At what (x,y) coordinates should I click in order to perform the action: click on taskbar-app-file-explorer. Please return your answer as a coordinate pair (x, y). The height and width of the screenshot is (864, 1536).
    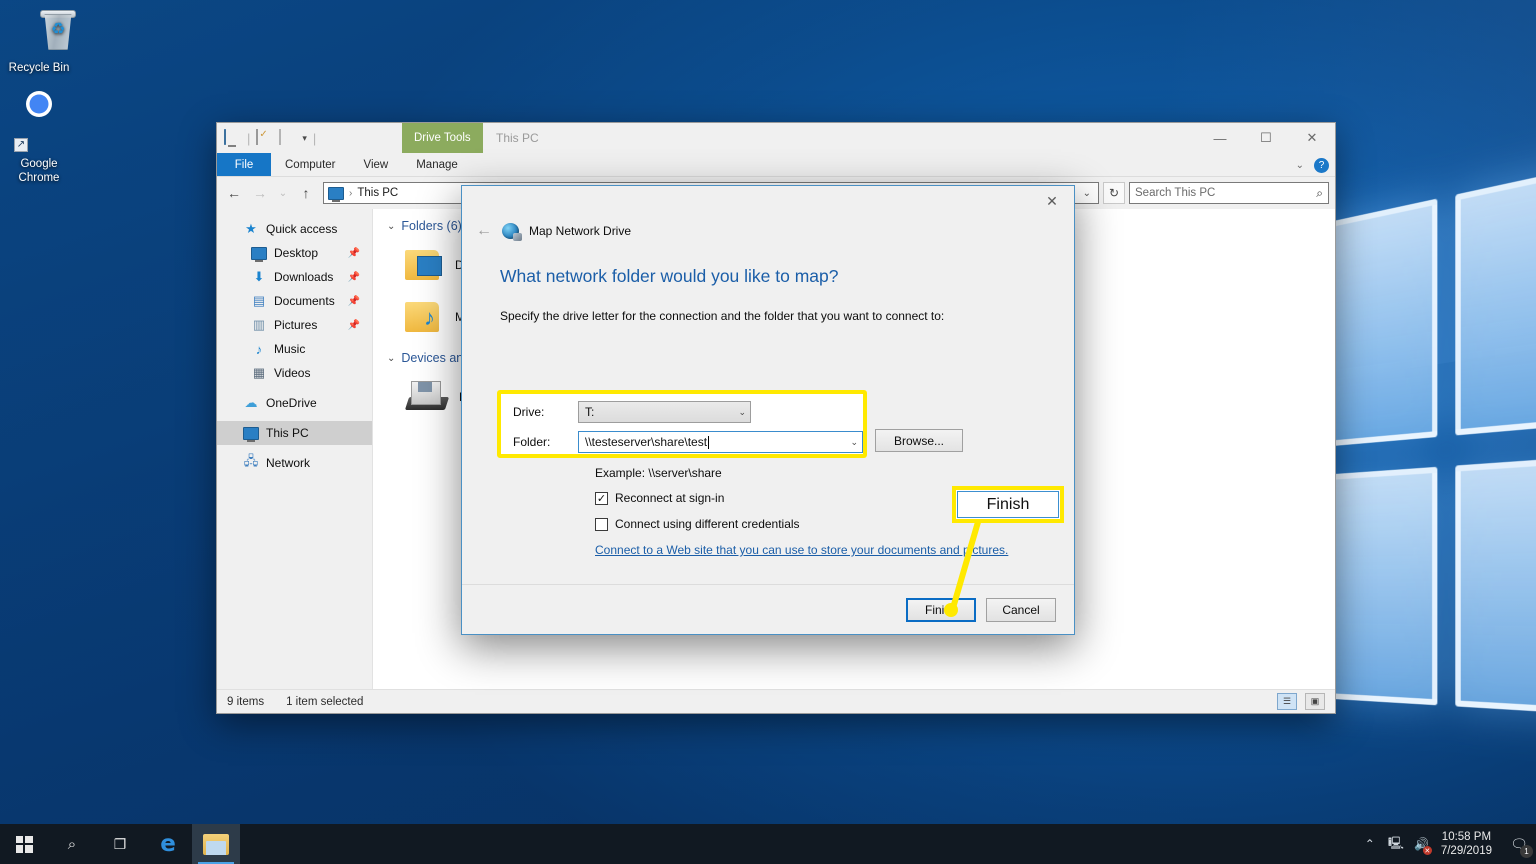
    Looking at the image, I should click on (216, 844).